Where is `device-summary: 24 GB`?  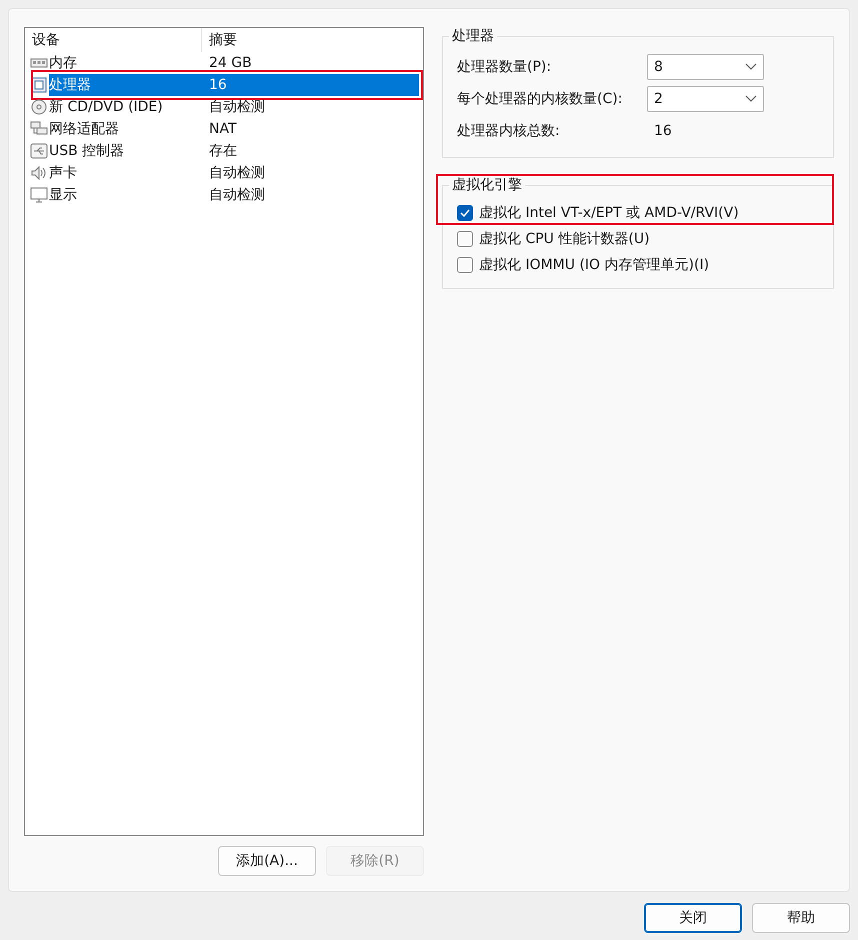
device-summary: 24 GB is located at coordinates (230, 63).